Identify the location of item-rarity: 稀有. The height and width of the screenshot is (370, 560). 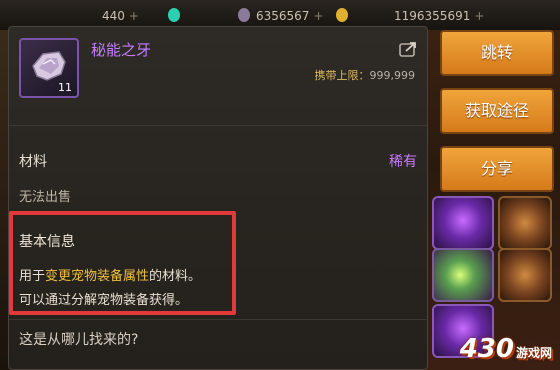
(403, 162).